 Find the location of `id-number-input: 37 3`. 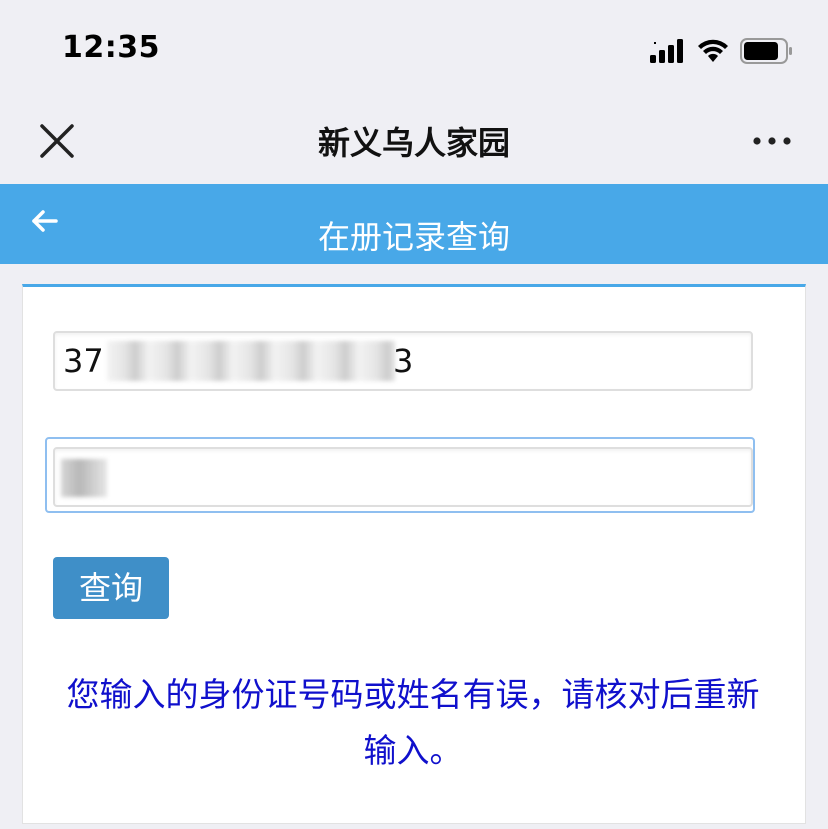

id-number-input: 37 3 is located at coordinates (403, 361).